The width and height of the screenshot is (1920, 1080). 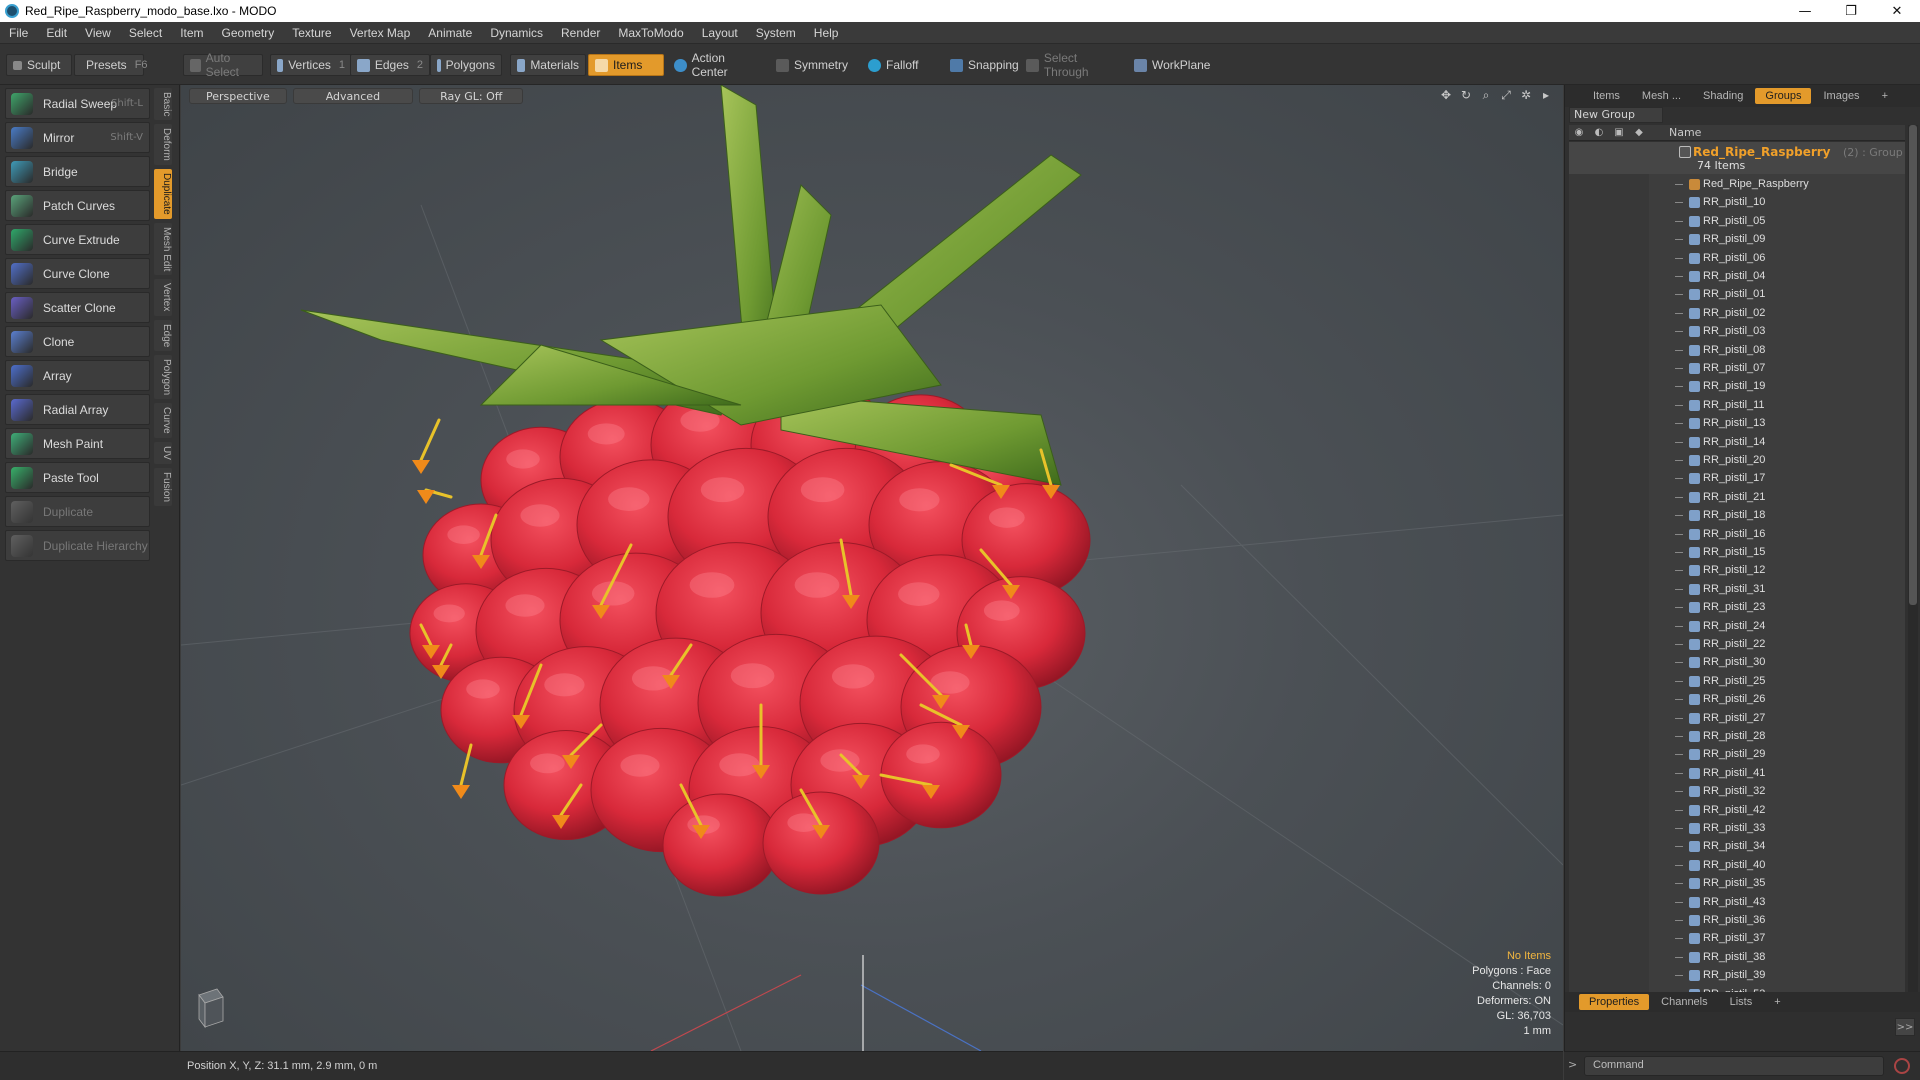 What do you see at coordinates (902, 65) in the screenshot?
I see `falloff-button: Falloff` at bounding box center [902, 65].